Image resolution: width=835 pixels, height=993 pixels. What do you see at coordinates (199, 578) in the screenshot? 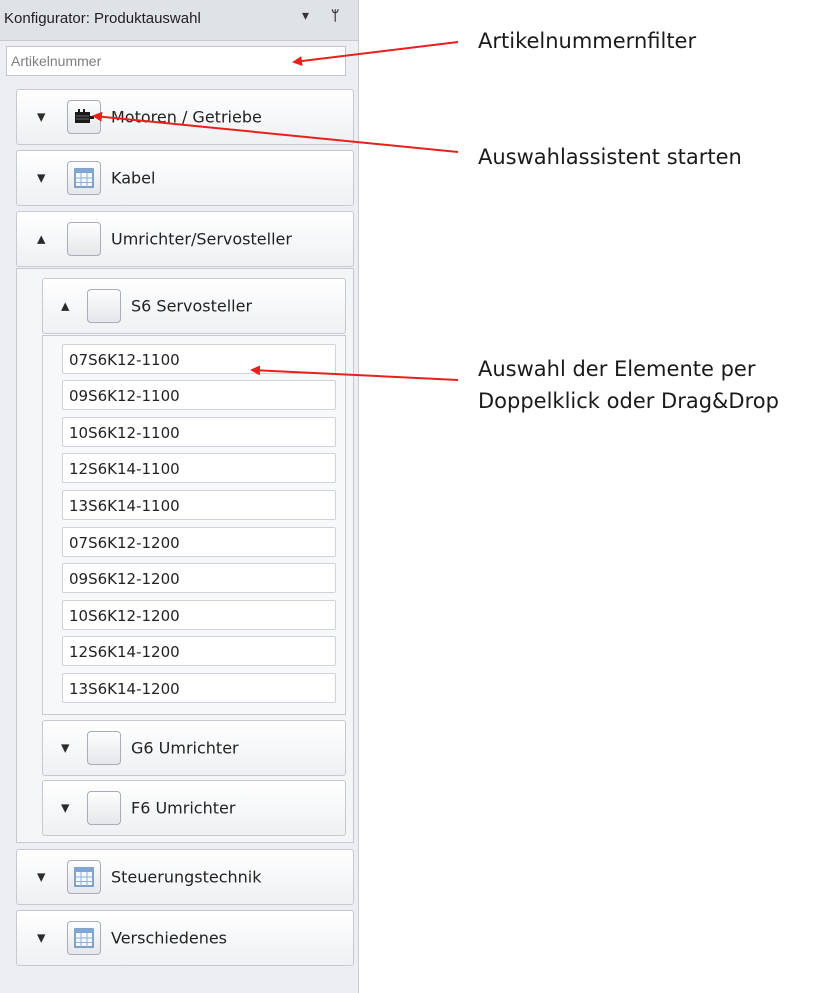
I see `list-item: 09S6K12-1200` at bounding box center [199, 578].